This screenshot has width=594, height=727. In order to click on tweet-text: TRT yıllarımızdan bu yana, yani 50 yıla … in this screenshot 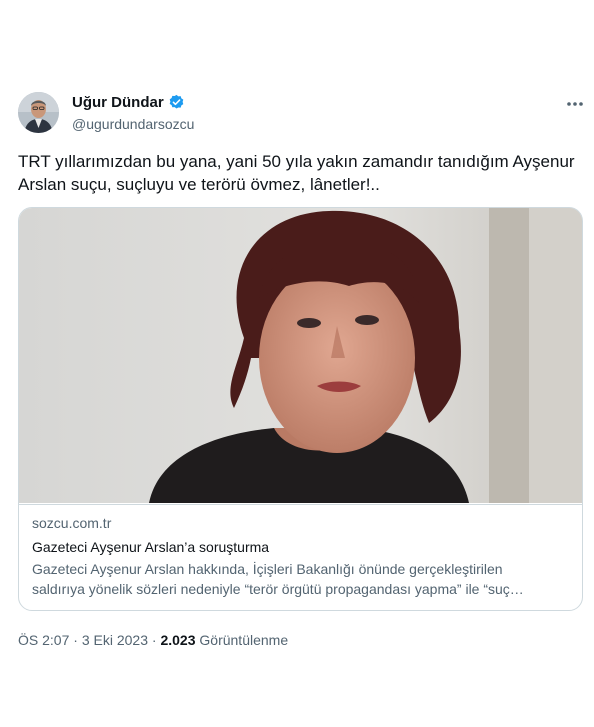, I will do `click(296, 173)`.